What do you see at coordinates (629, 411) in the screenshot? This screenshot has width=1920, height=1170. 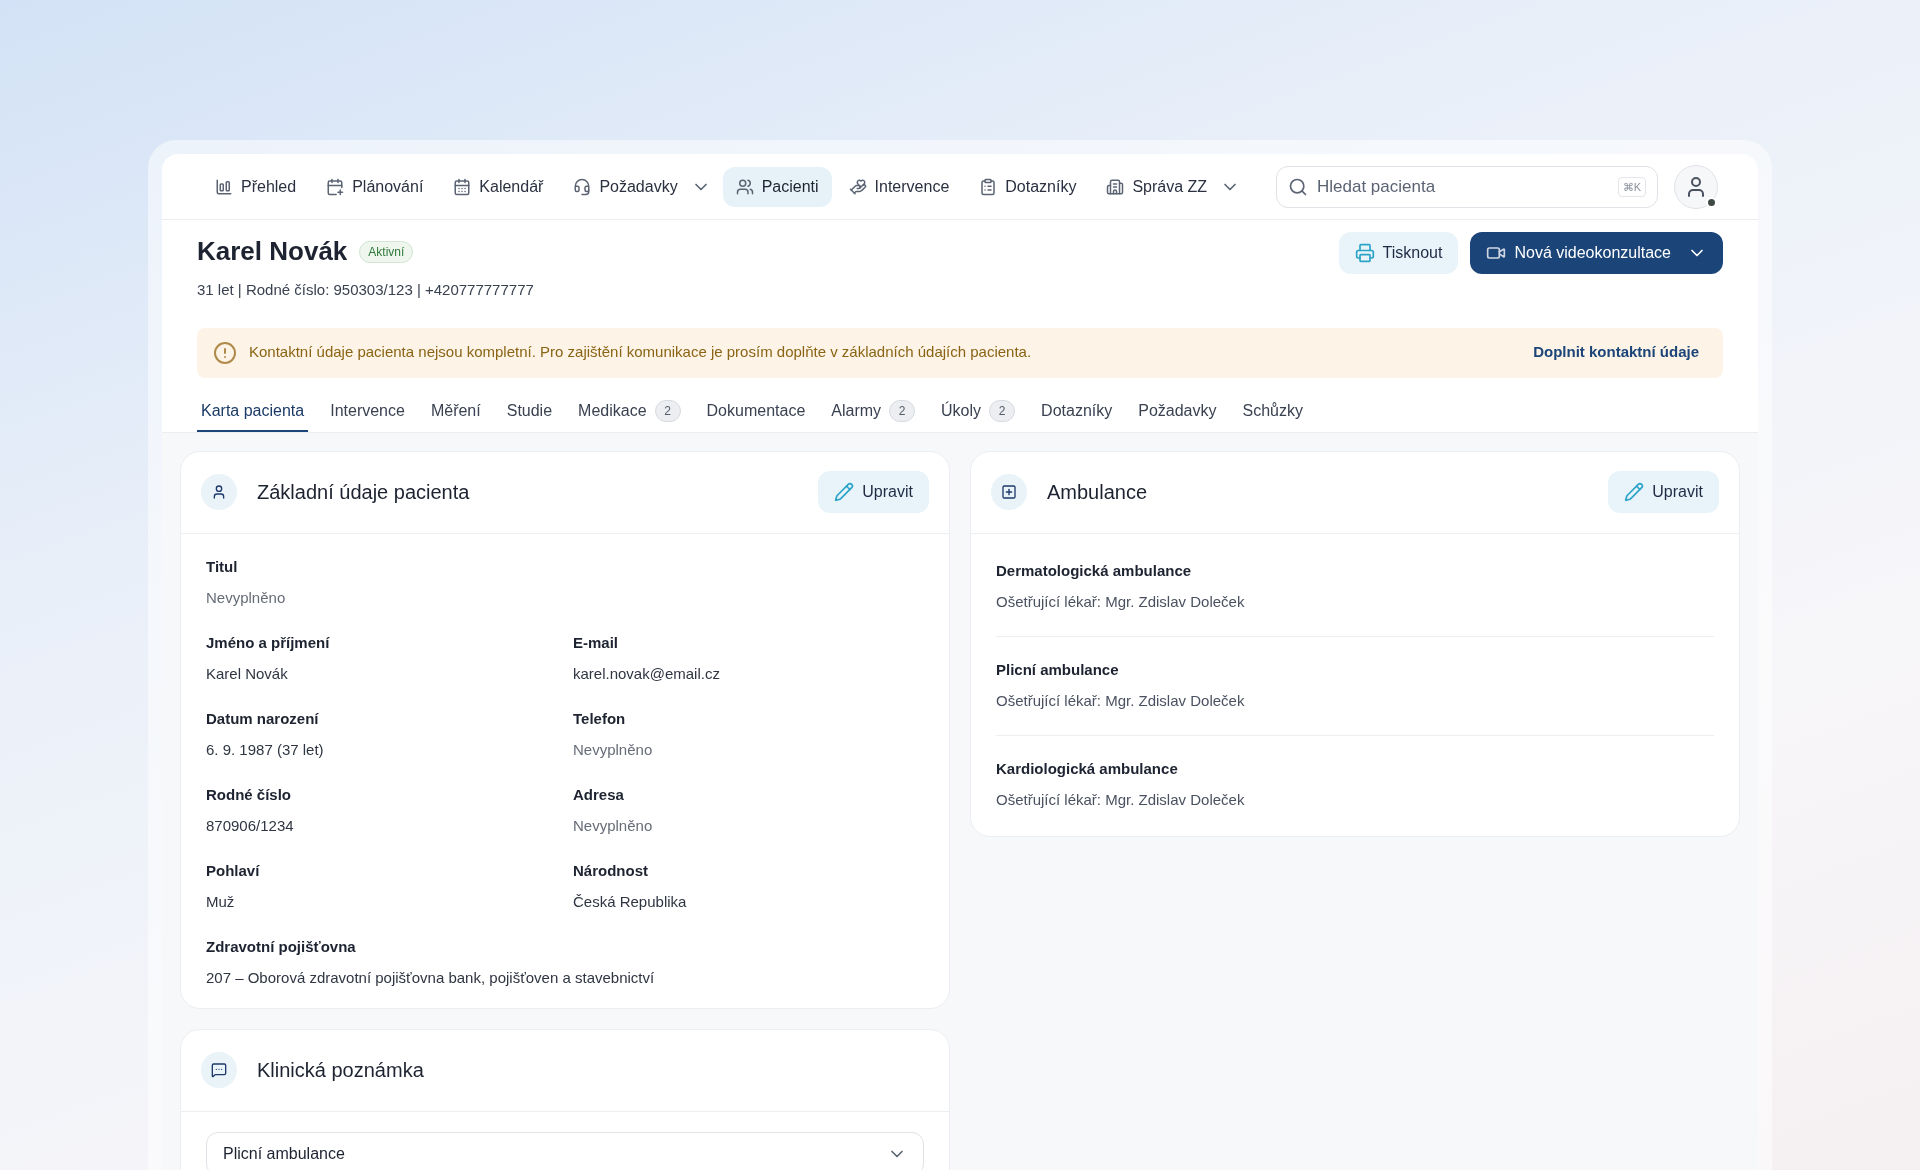 I see `tab: Medikace 2` at bounding box center [629, 411].